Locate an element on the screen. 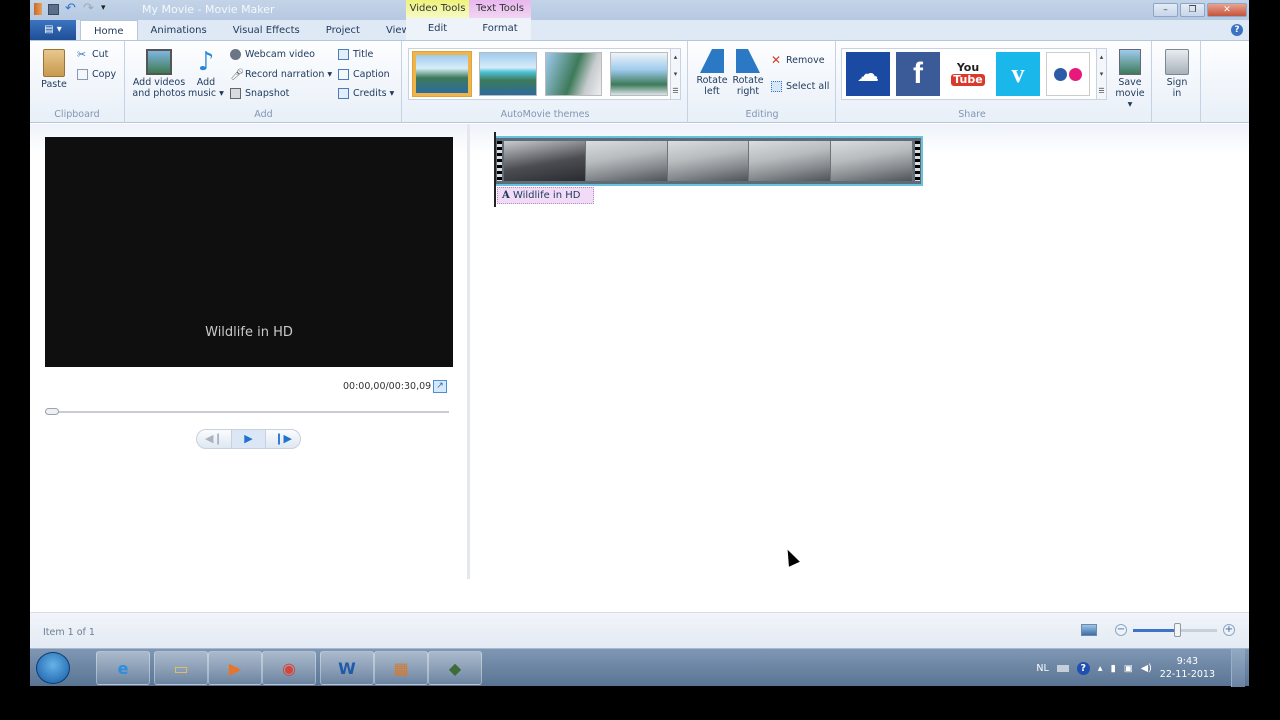  flickr-icon is located at coordinates (1068, 74).